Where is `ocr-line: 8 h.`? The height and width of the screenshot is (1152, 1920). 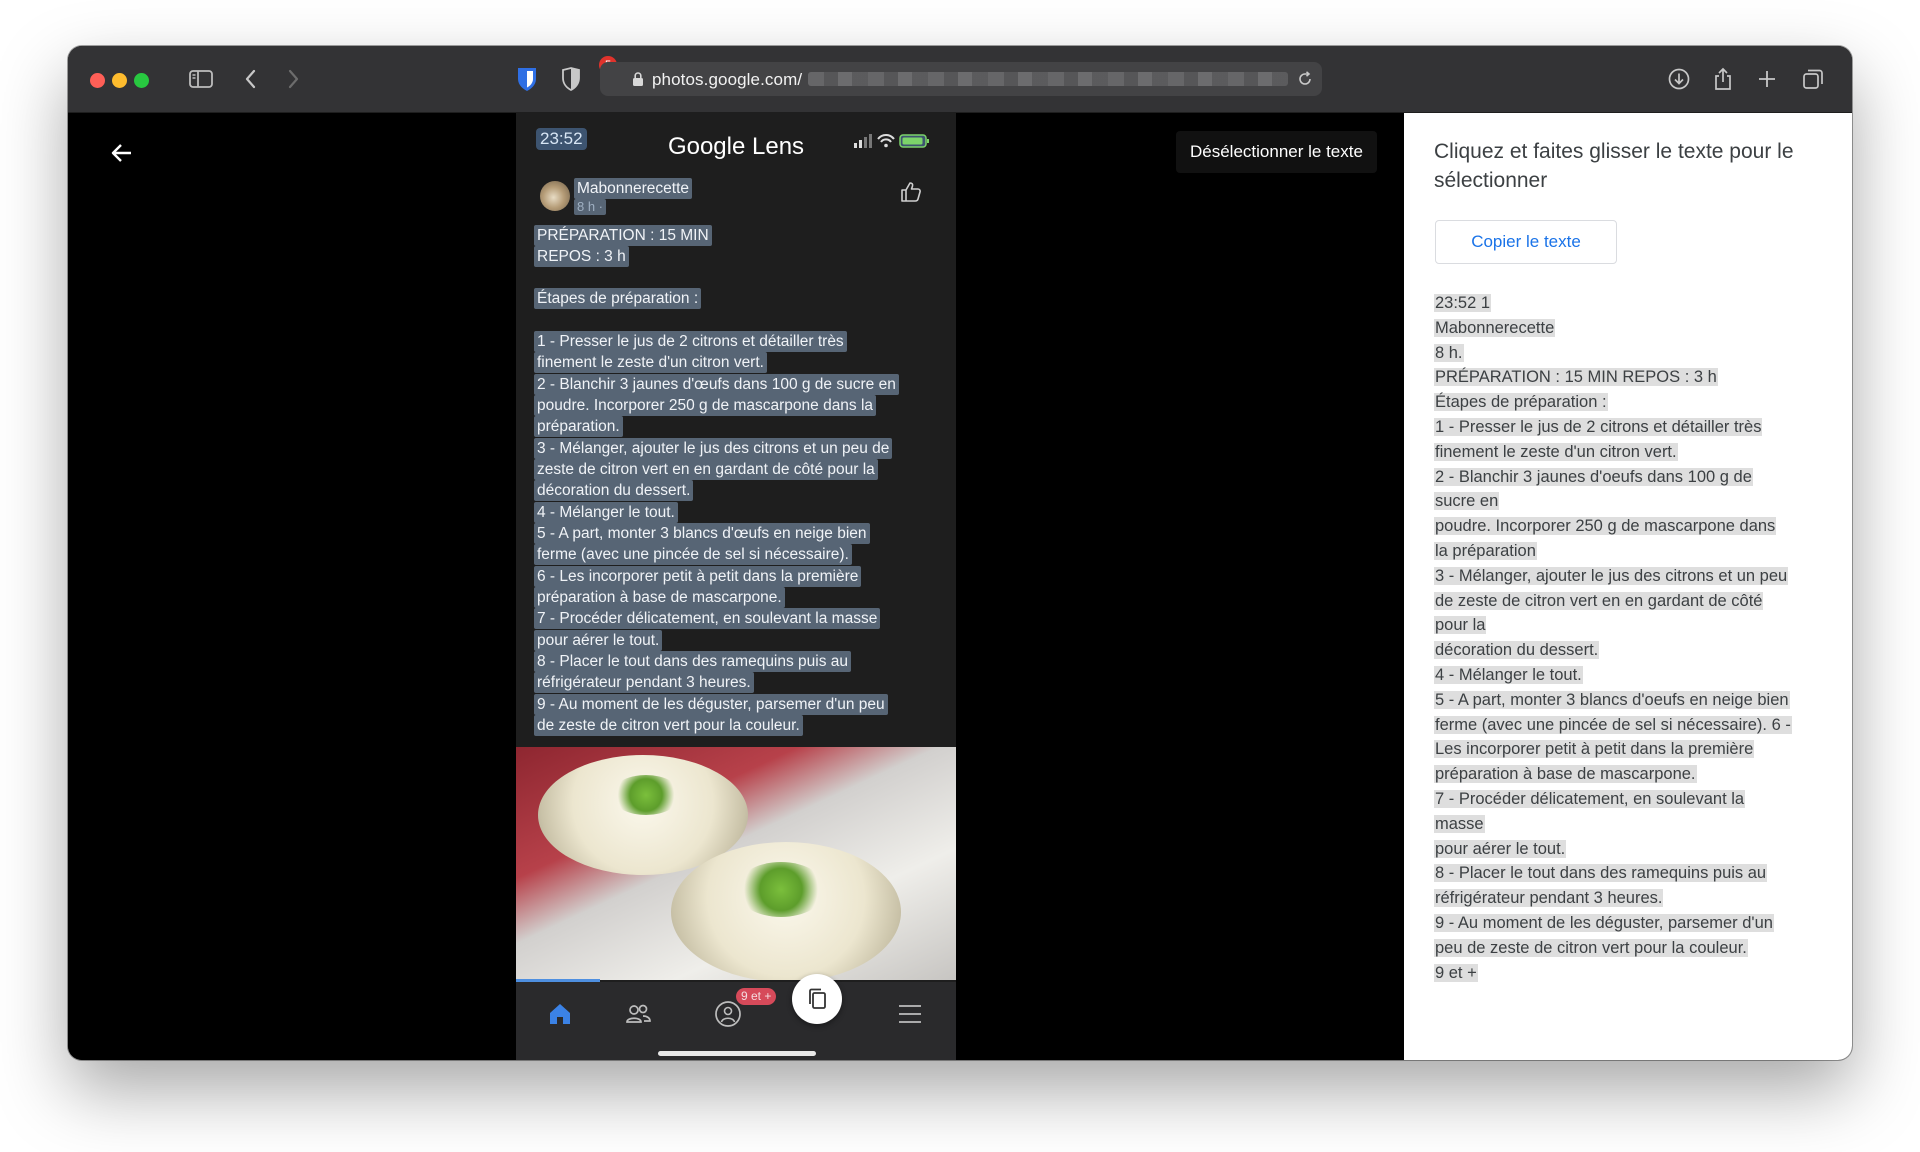 ocr-line: 8 h. is located at coordinates (1634, 353).